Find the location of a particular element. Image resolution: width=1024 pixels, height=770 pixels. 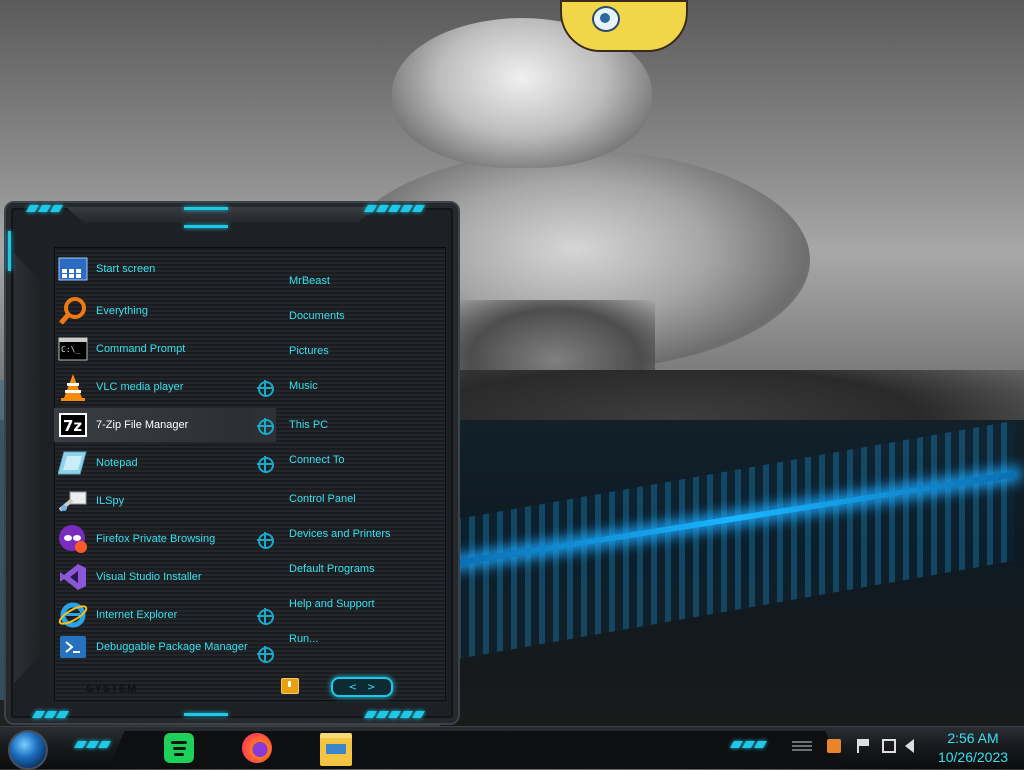

spotify-icon is located at coordinates (179, 748).